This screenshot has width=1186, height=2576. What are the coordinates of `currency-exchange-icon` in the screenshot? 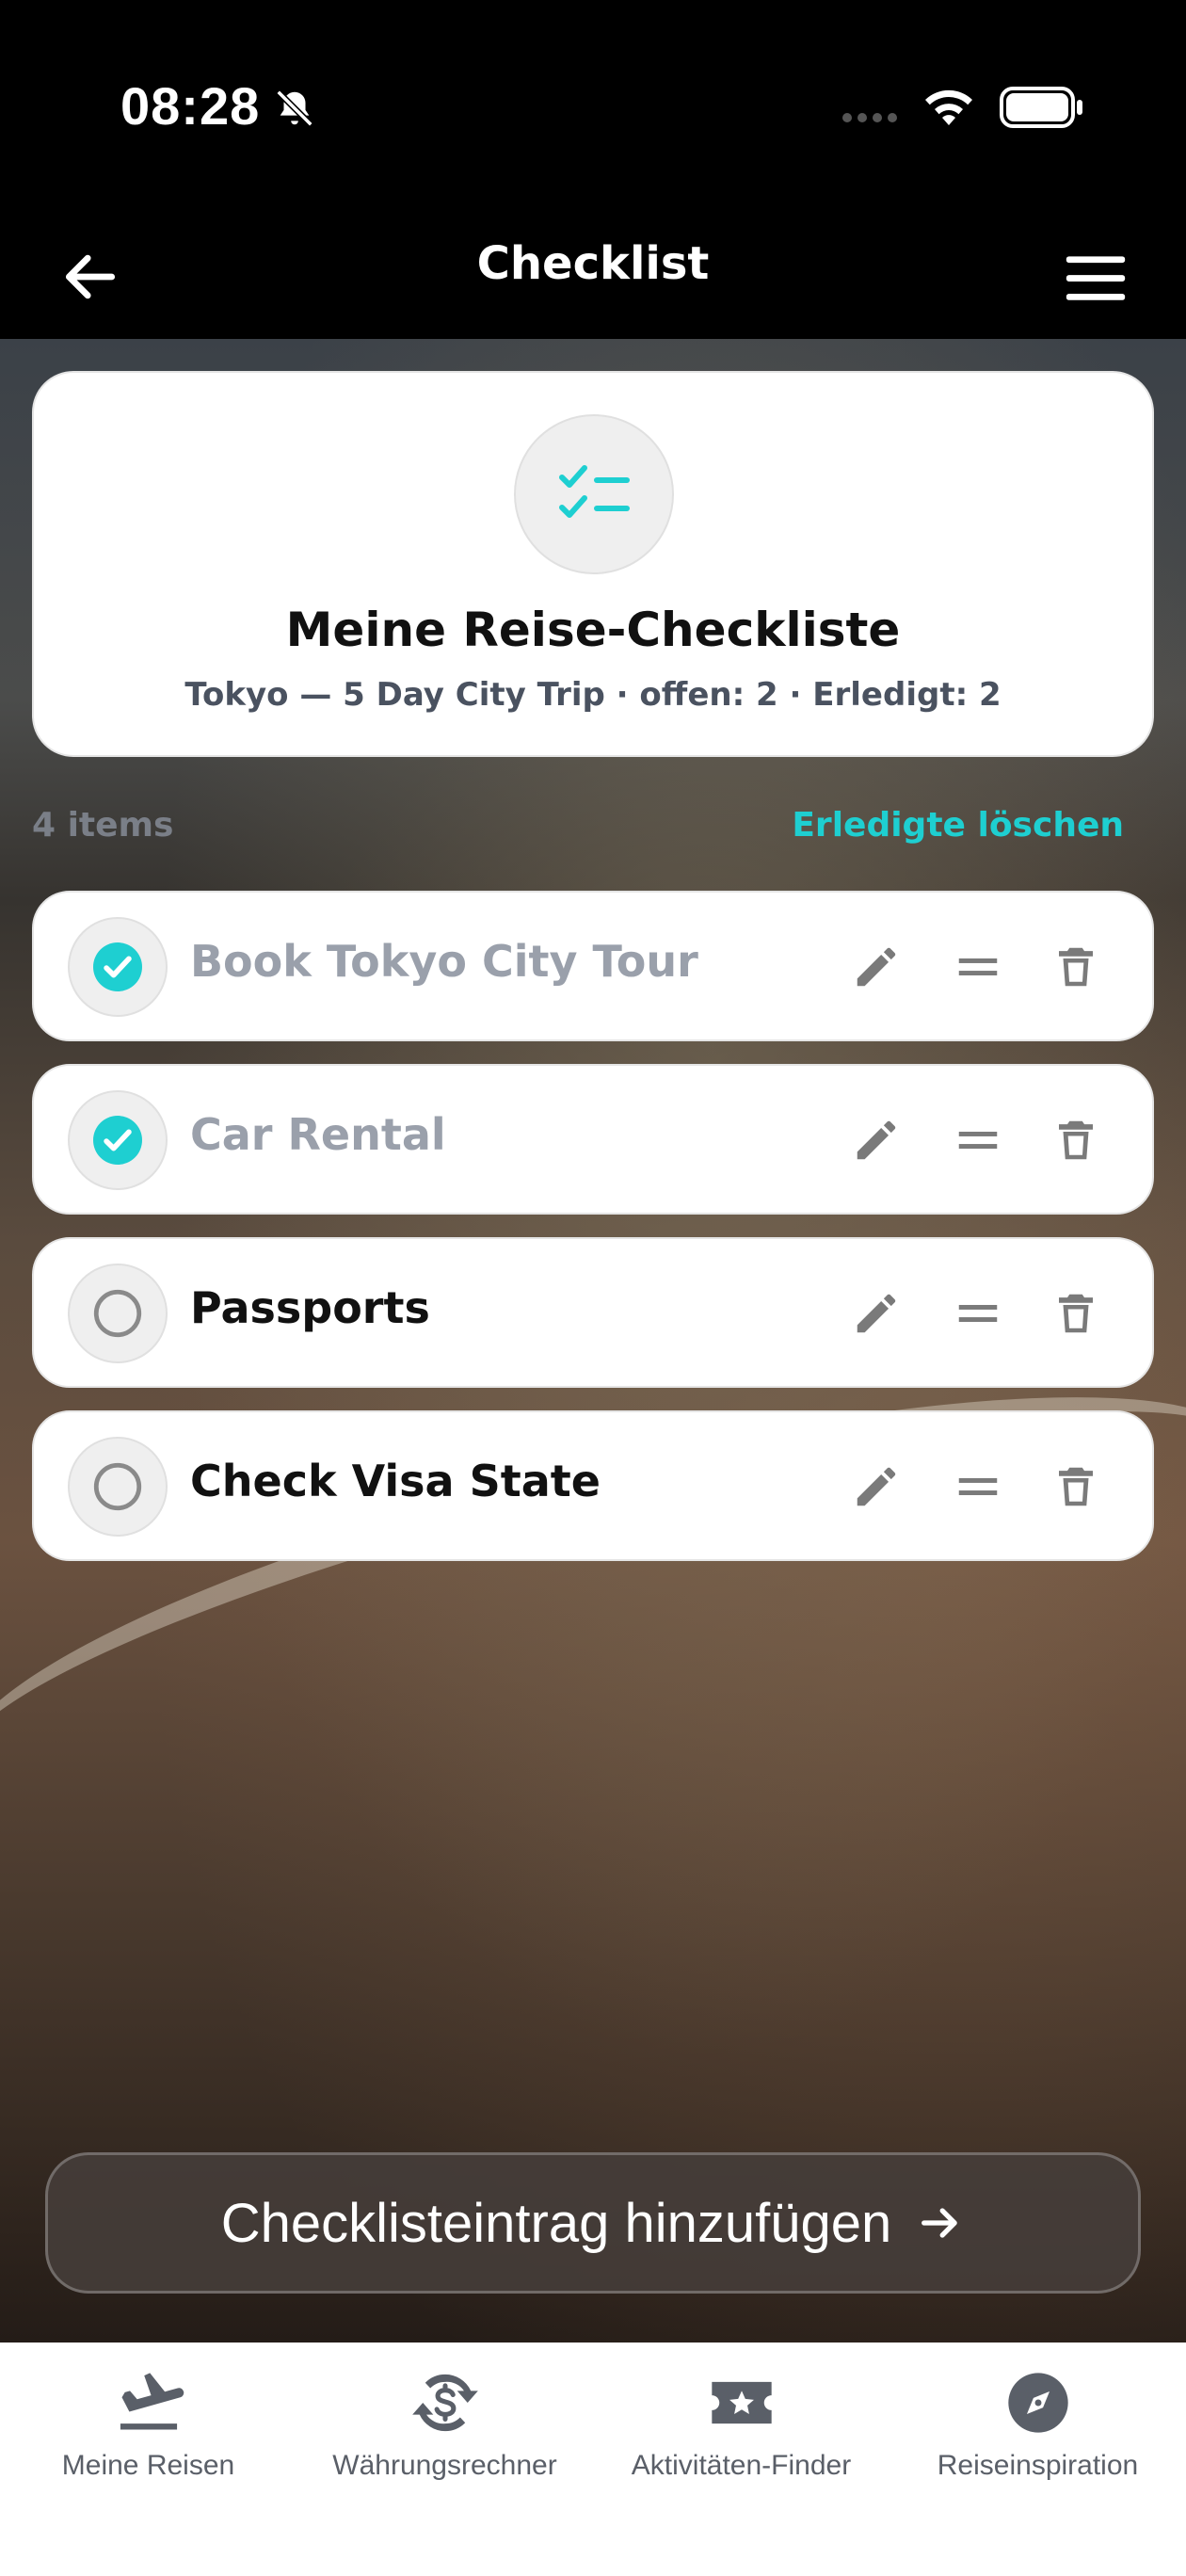 It's located at (444, 2403).